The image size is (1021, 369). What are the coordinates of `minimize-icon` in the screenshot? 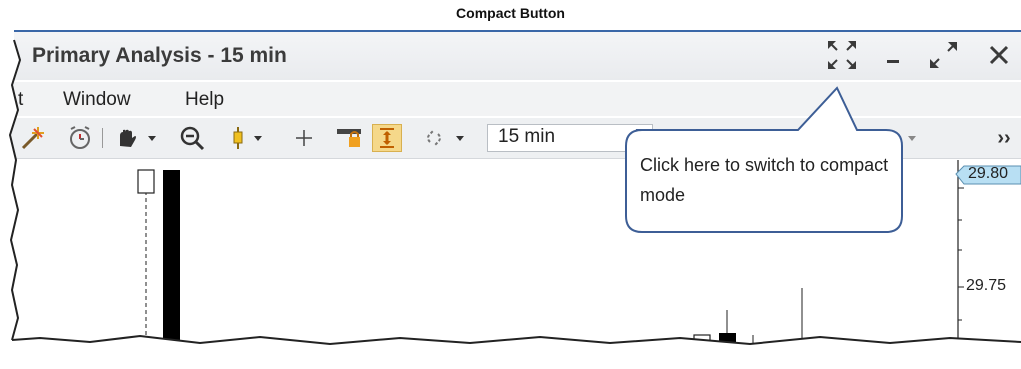 It's located at (893, 61).